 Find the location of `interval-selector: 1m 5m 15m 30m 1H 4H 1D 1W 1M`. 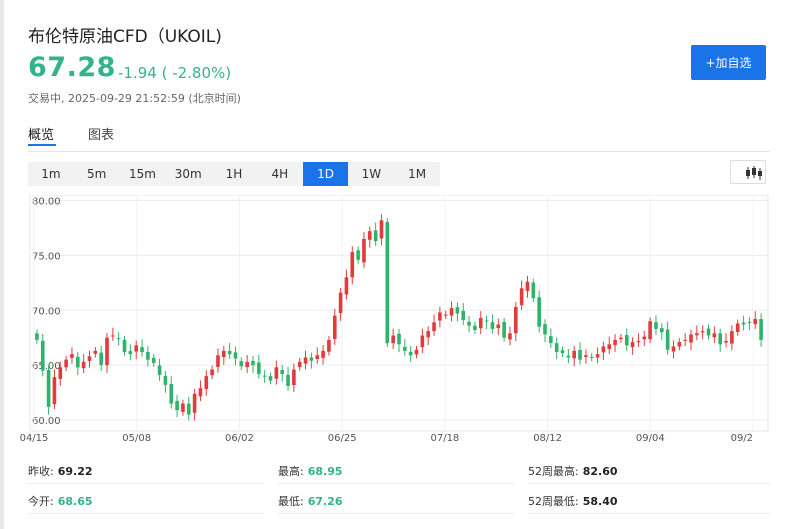

interval-selector: 1m 5m 15m 30m 1H 4H 1D 1W 1M is located at coordinates (234, 174).